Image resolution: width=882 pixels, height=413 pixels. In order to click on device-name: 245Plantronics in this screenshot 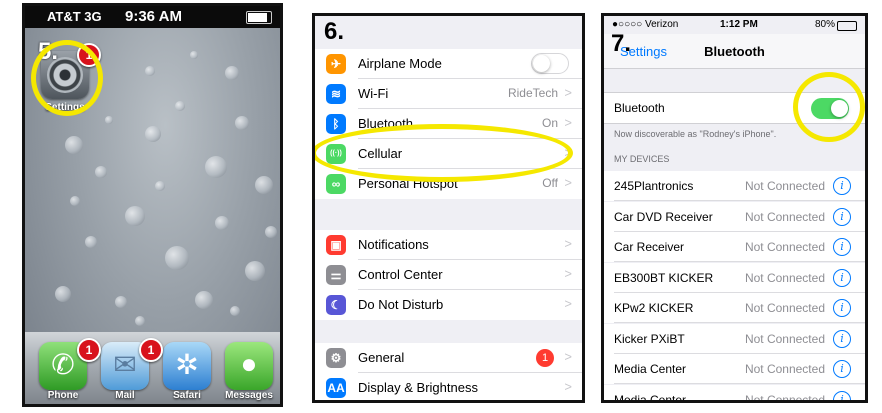, I will do `click(654, 186)`.